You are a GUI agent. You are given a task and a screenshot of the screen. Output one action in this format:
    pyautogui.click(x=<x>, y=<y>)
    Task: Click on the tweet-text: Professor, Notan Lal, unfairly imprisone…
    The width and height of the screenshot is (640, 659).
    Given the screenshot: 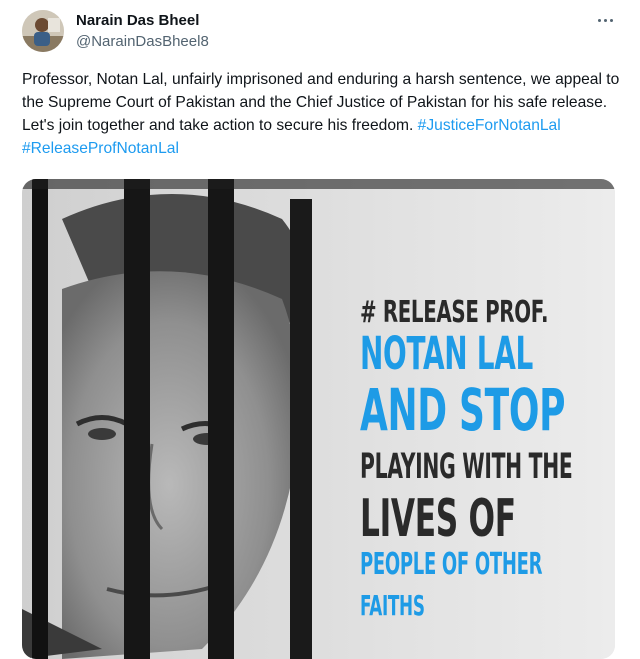 What is the action you would take?
    pyautogui.click(x=322, y=114)
    